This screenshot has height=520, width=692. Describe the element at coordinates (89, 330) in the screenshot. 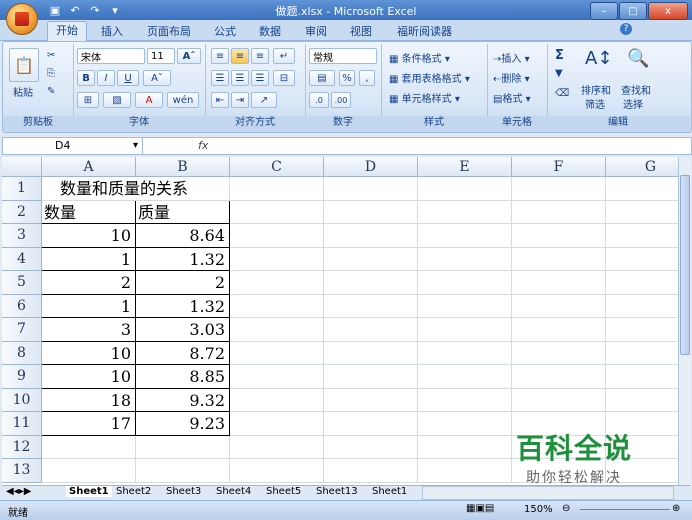

I see `cell-a7: 3` at that location.